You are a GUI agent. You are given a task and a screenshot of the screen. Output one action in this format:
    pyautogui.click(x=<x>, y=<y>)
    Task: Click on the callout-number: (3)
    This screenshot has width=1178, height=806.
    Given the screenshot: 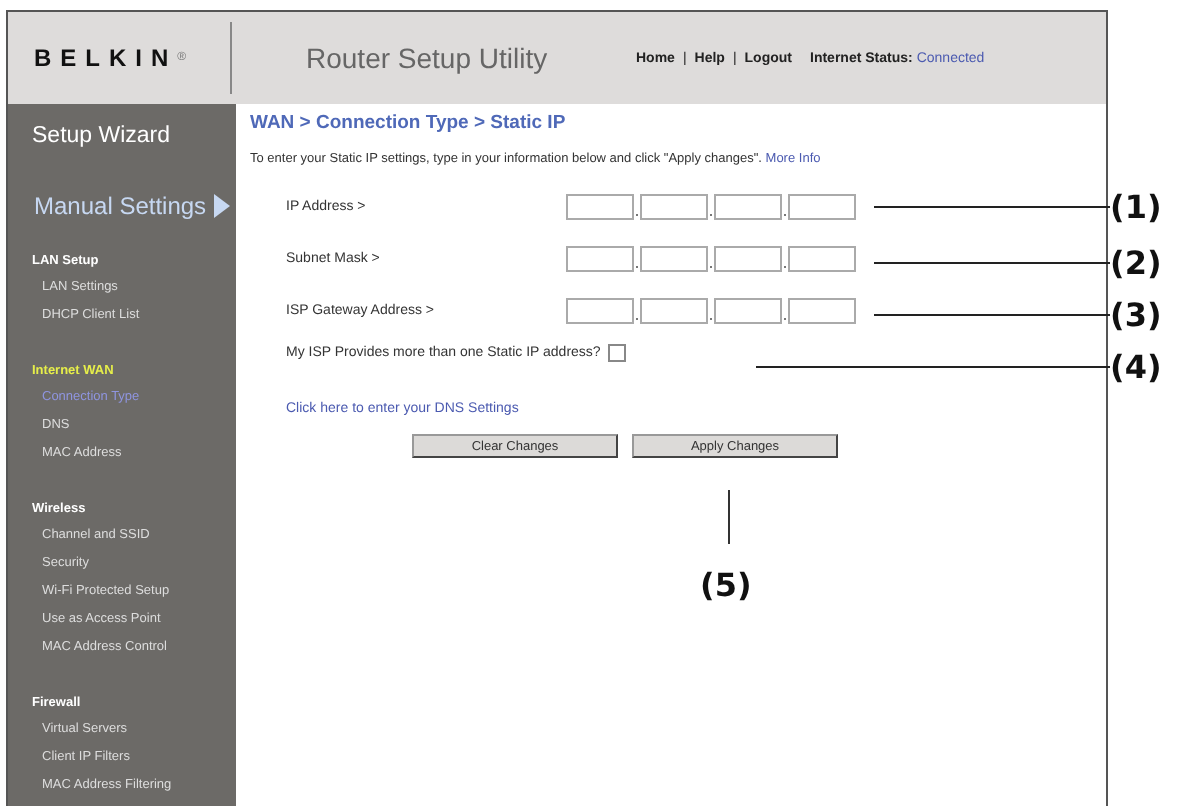 What is the action you would take?
    pyautogui.click(x=1136, y=315)
    